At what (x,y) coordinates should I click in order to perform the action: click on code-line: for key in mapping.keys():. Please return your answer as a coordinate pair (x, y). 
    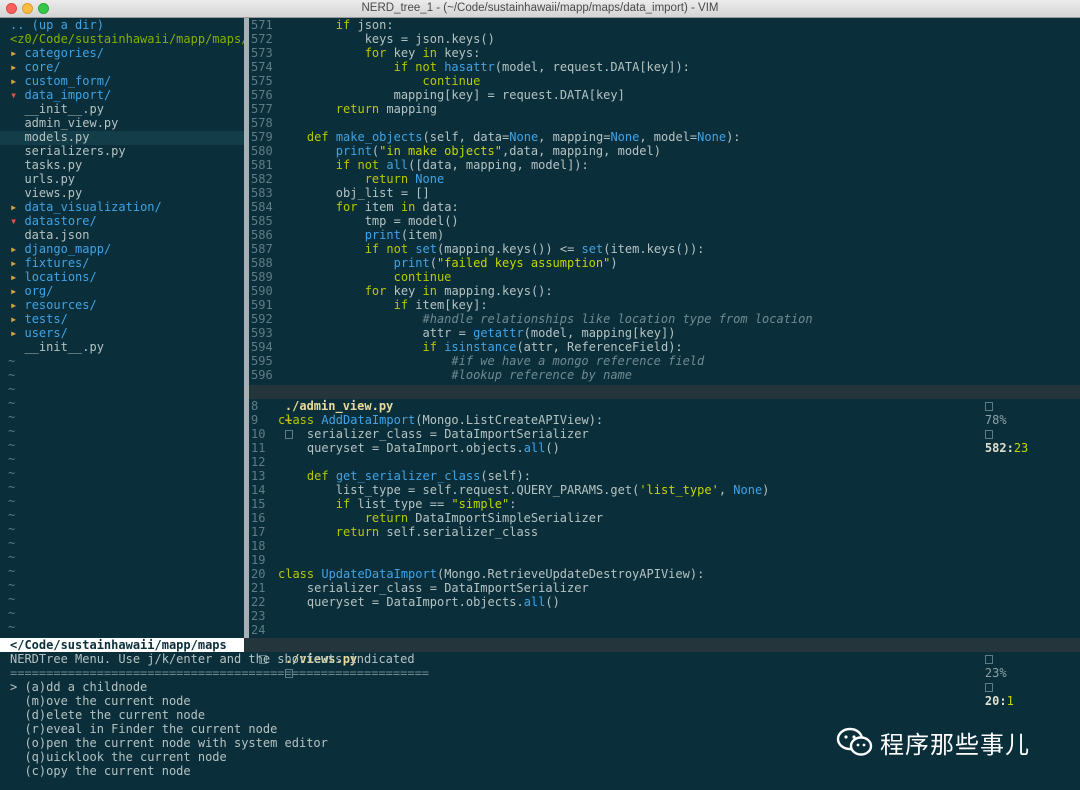
    Looking at the image, I should click on (415, 291).